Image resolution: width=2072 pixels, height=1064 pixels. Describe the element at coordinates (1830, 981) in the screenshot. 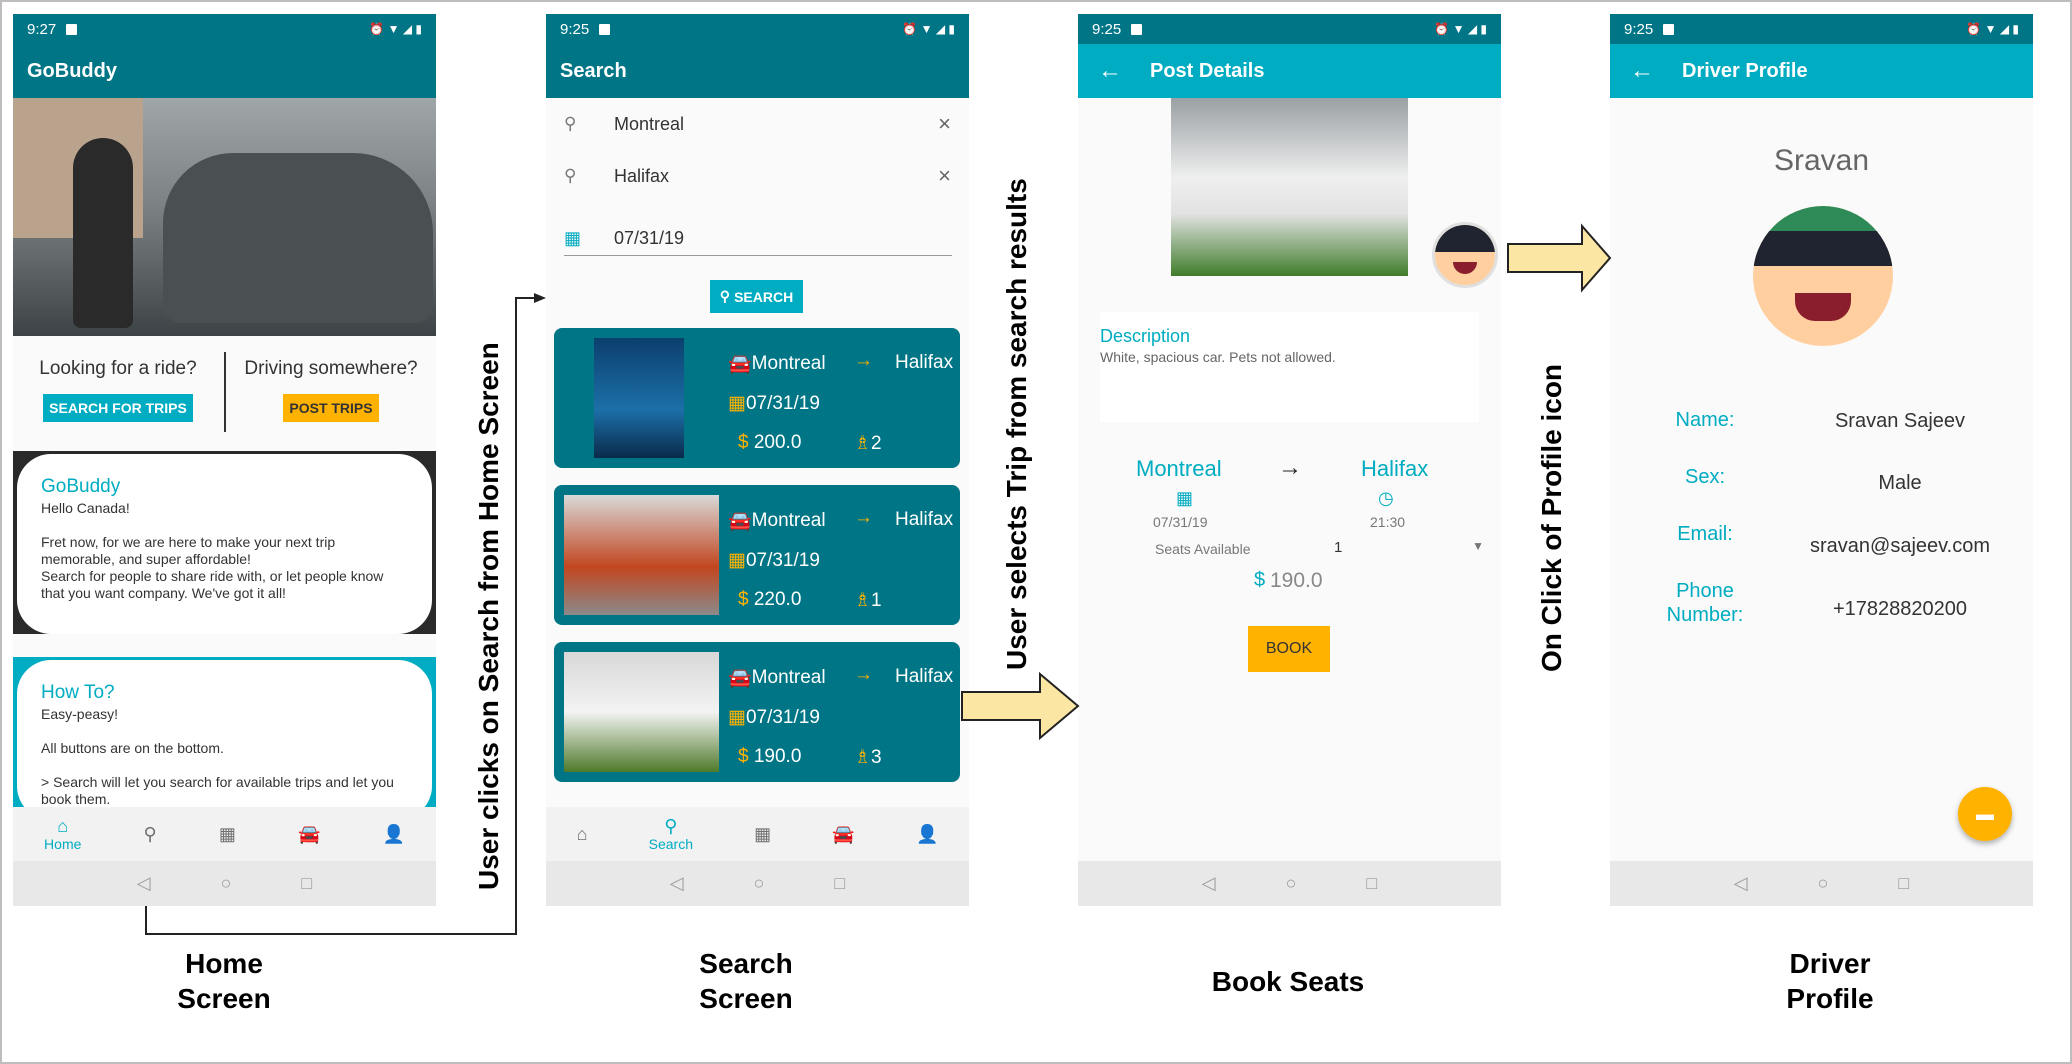

I see `caption-driver: Driver Profile` at that location.